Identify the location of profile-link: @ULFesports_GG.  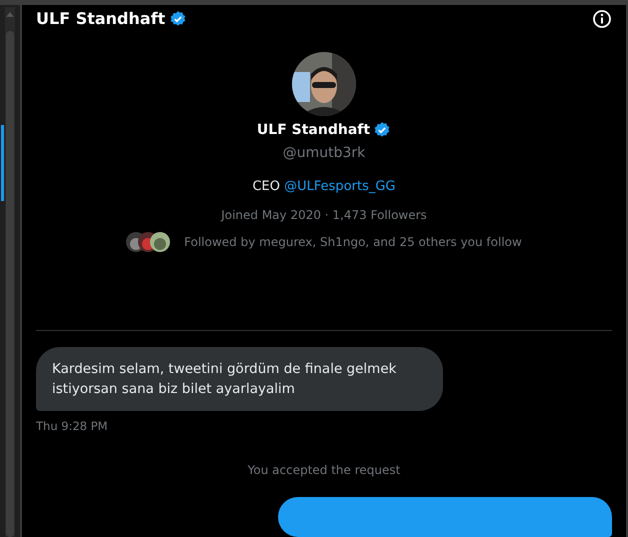
(340, 186).